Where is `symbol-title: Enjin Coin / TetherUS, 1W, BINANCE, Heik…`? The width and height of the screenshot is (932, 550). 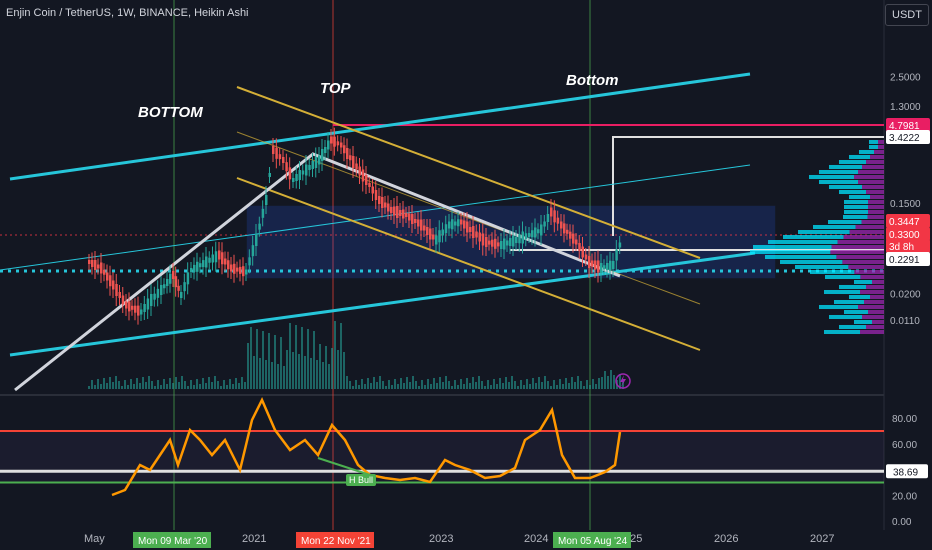
symbol-title: Enjin Coin / TetherUS, 1W, BINANCE, Heik… is located at coordinates (127, 13).